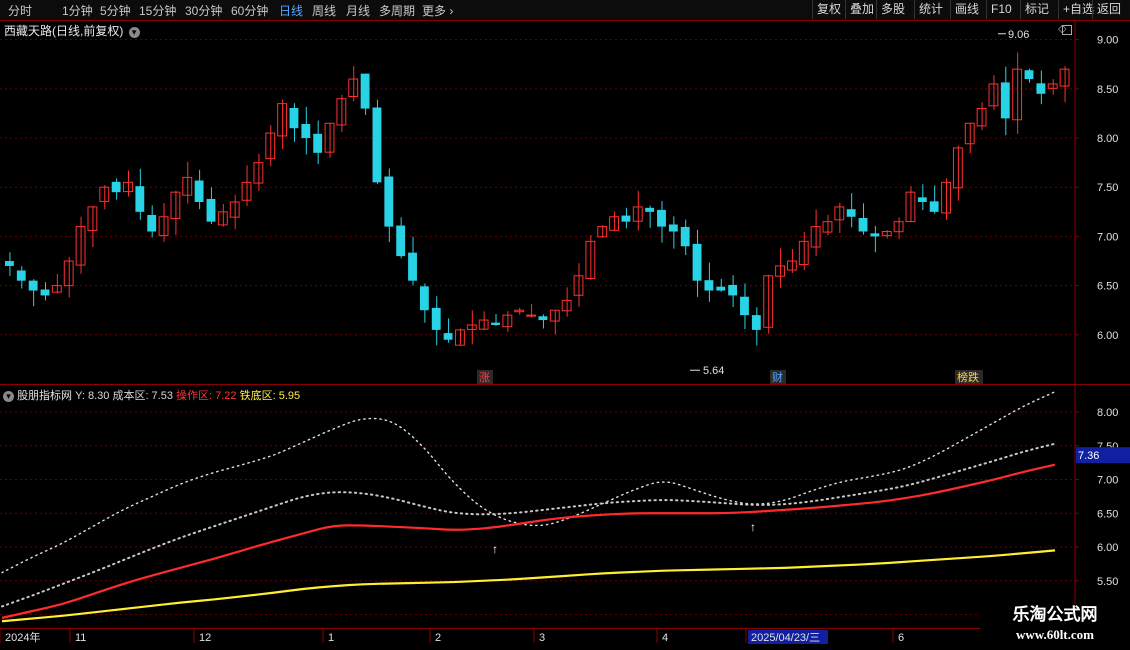 This screenshot has width=1130, height=650. Describe the element at coordinates (1036, 9) in the screenshot. I see `toolbar-button: 标记` at that location.